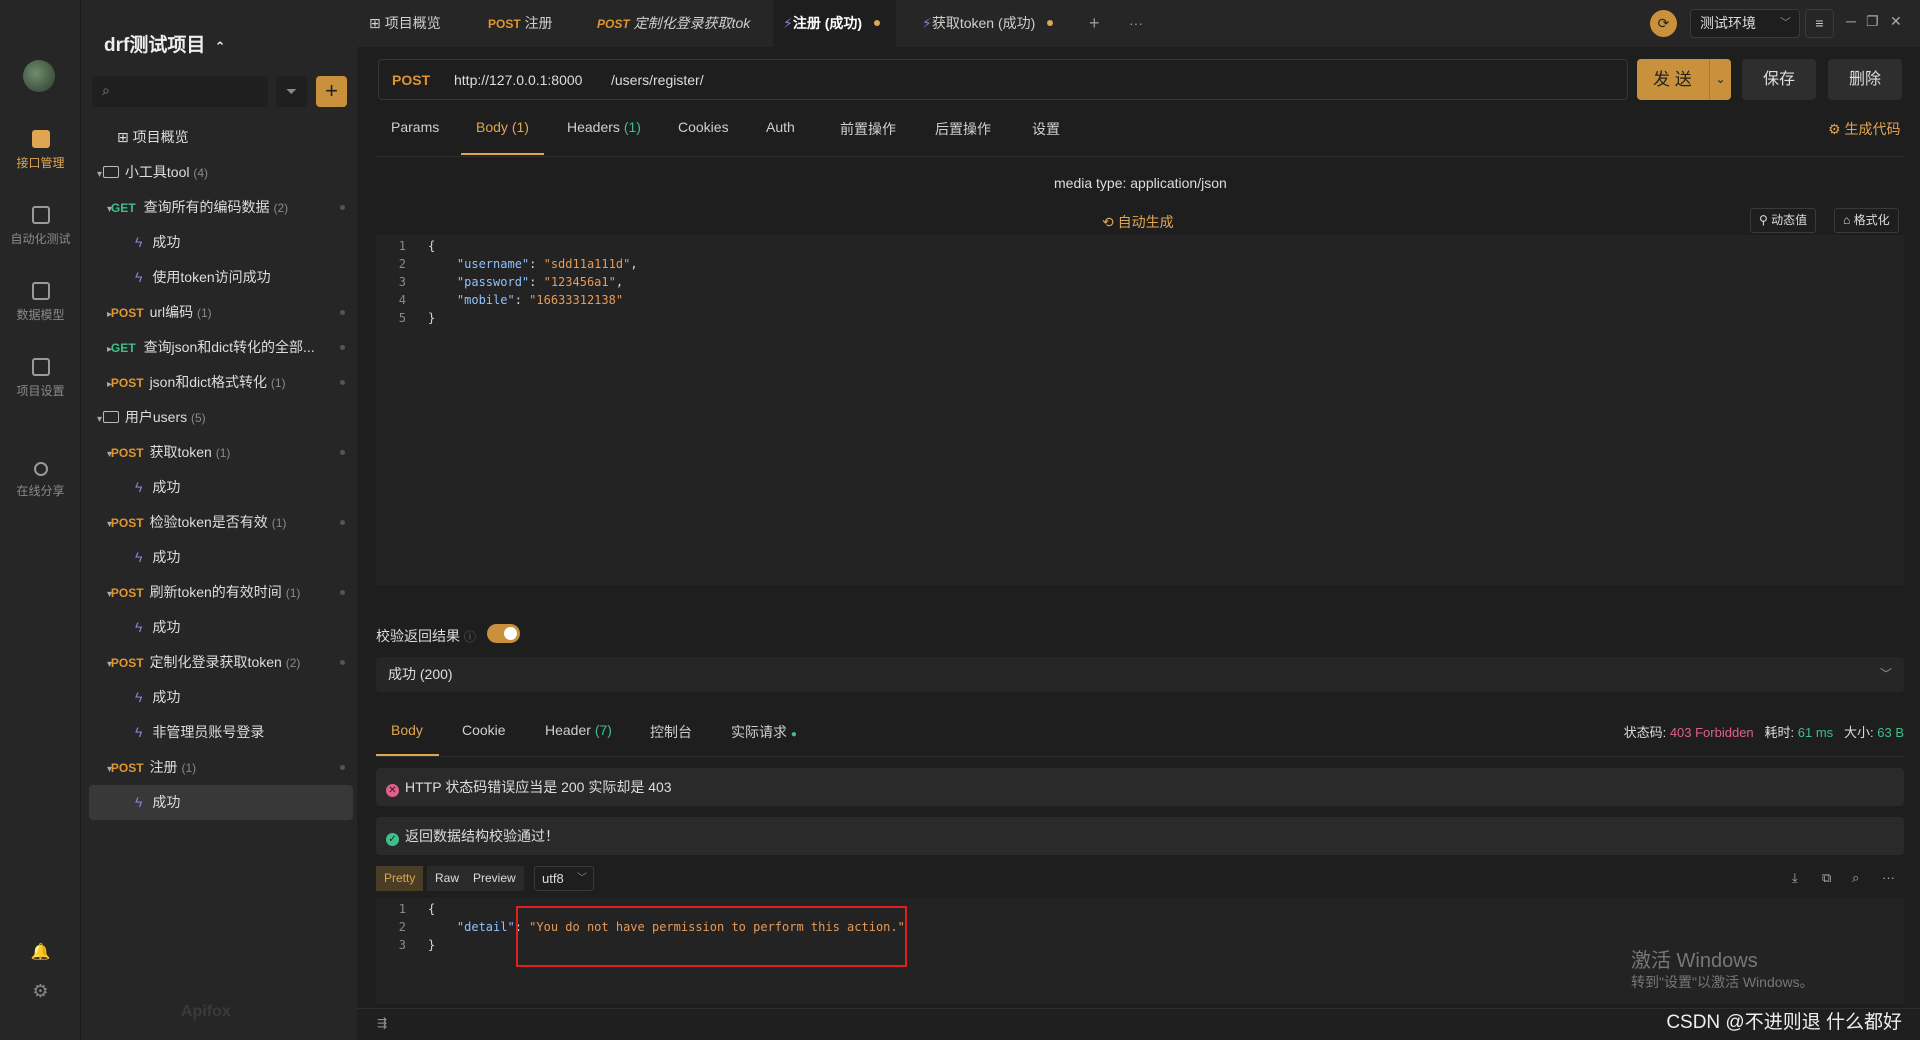  What do you see at coordinates (110, 417) in the screenshot?
I see `folder-icon` at bounding box center [110, 417].